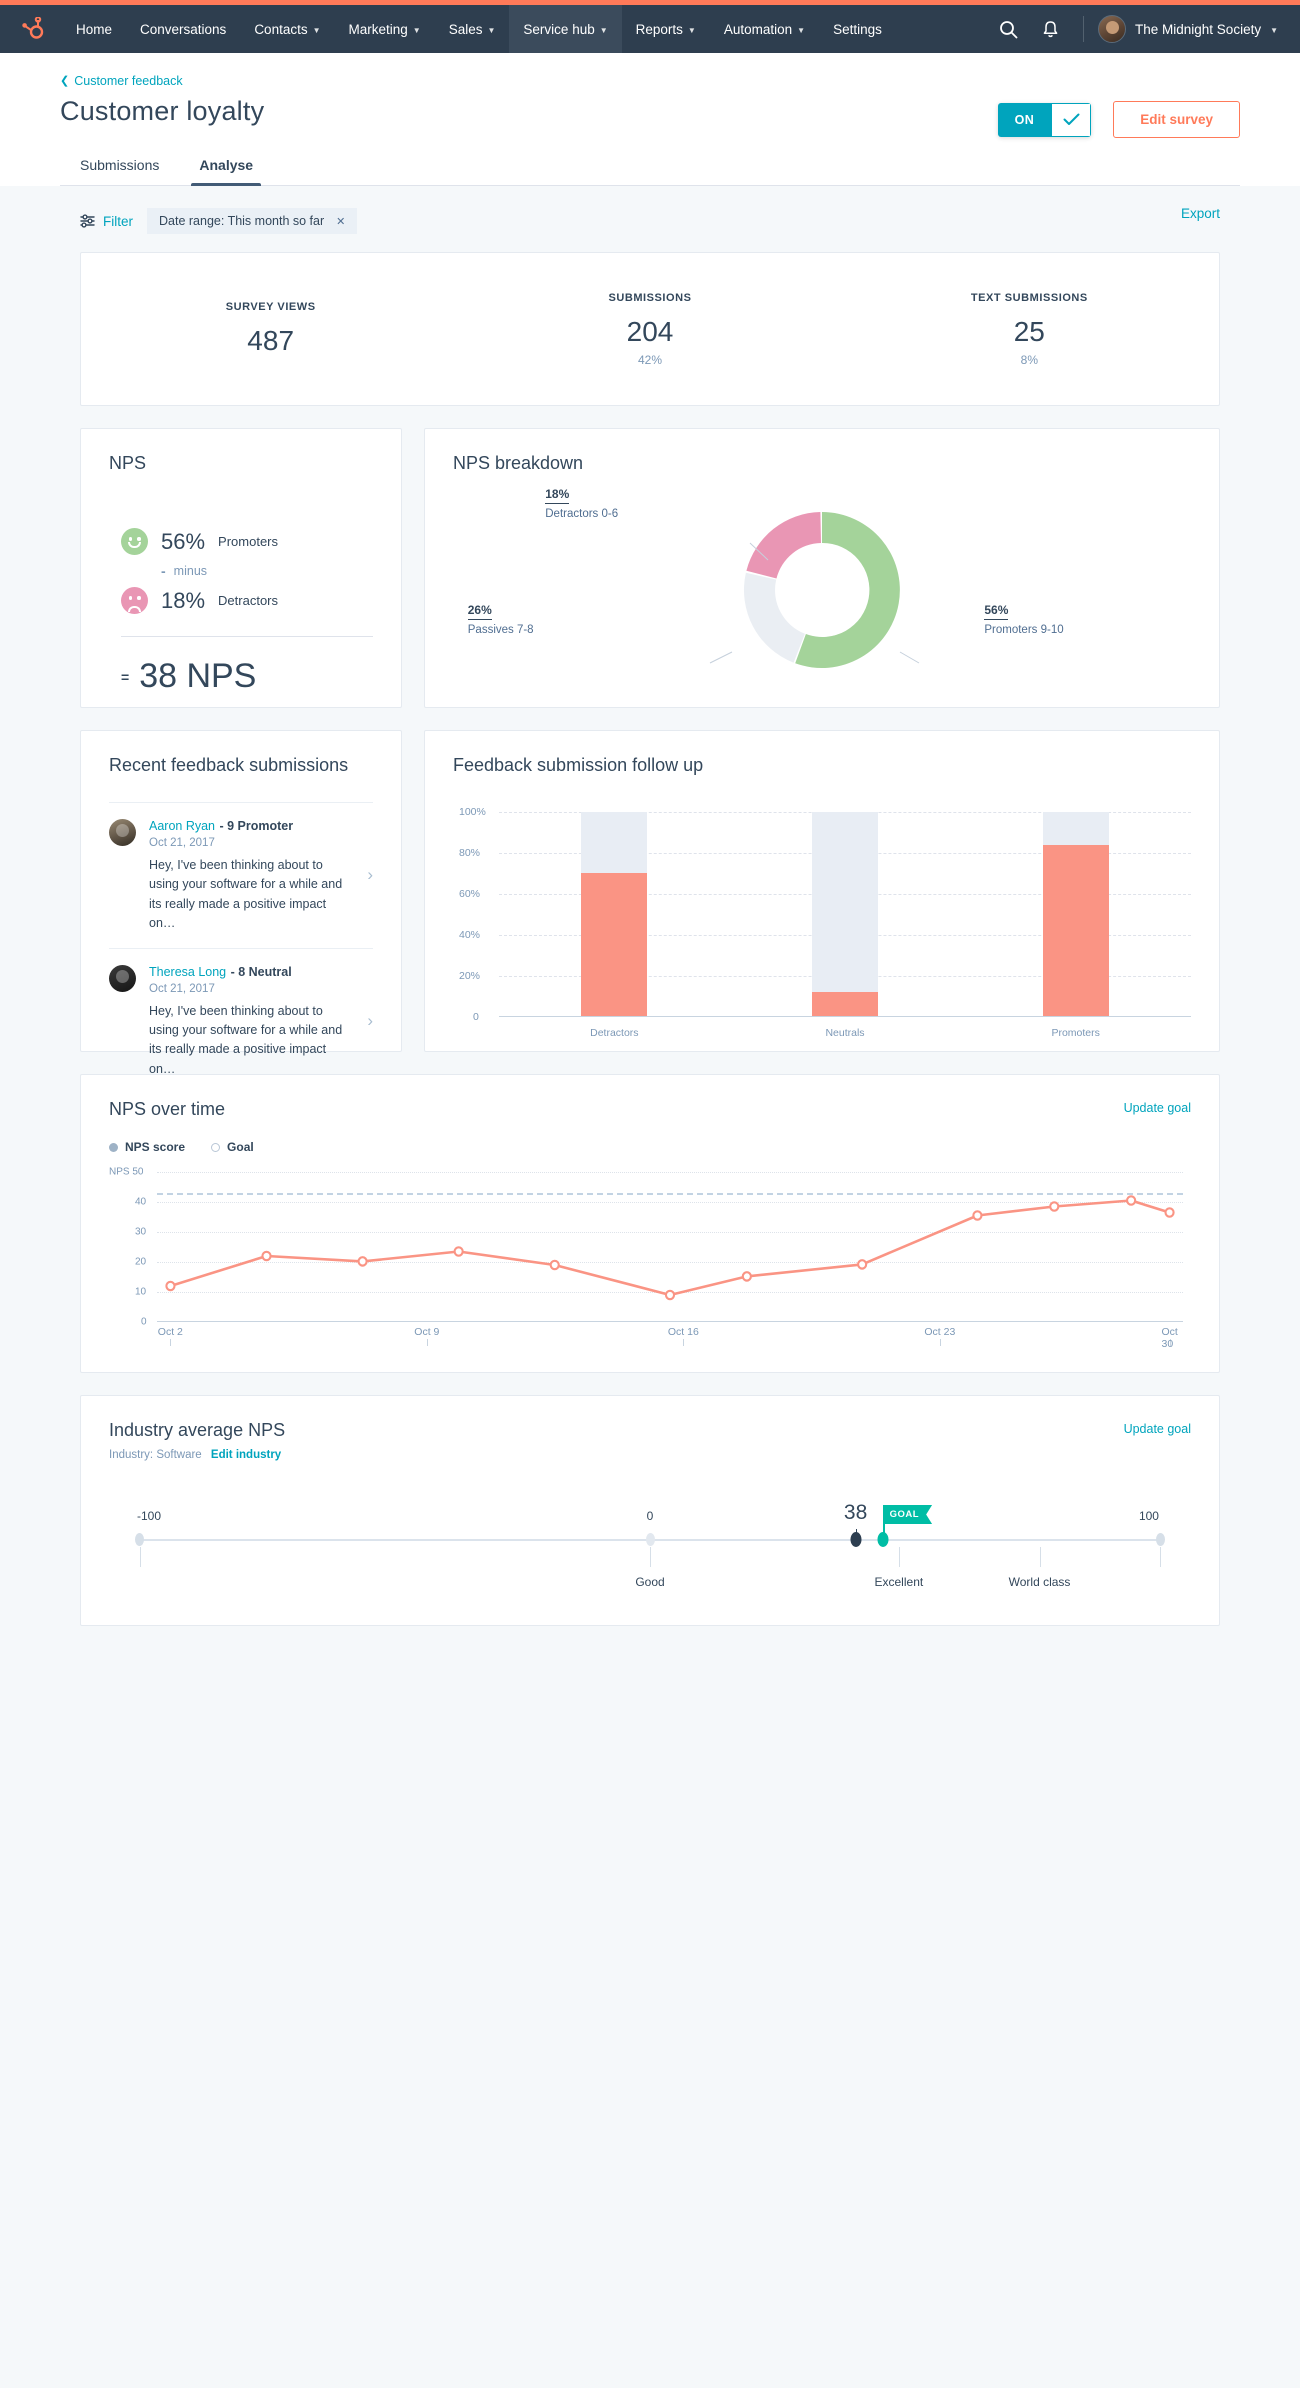 The width and height of the screenshot is (1300, 2388). What do you see at coordinates (246, 1455) in the screenshot?
I see `edit-industry-link: Edit industry` at bounding box center [246, 1455].